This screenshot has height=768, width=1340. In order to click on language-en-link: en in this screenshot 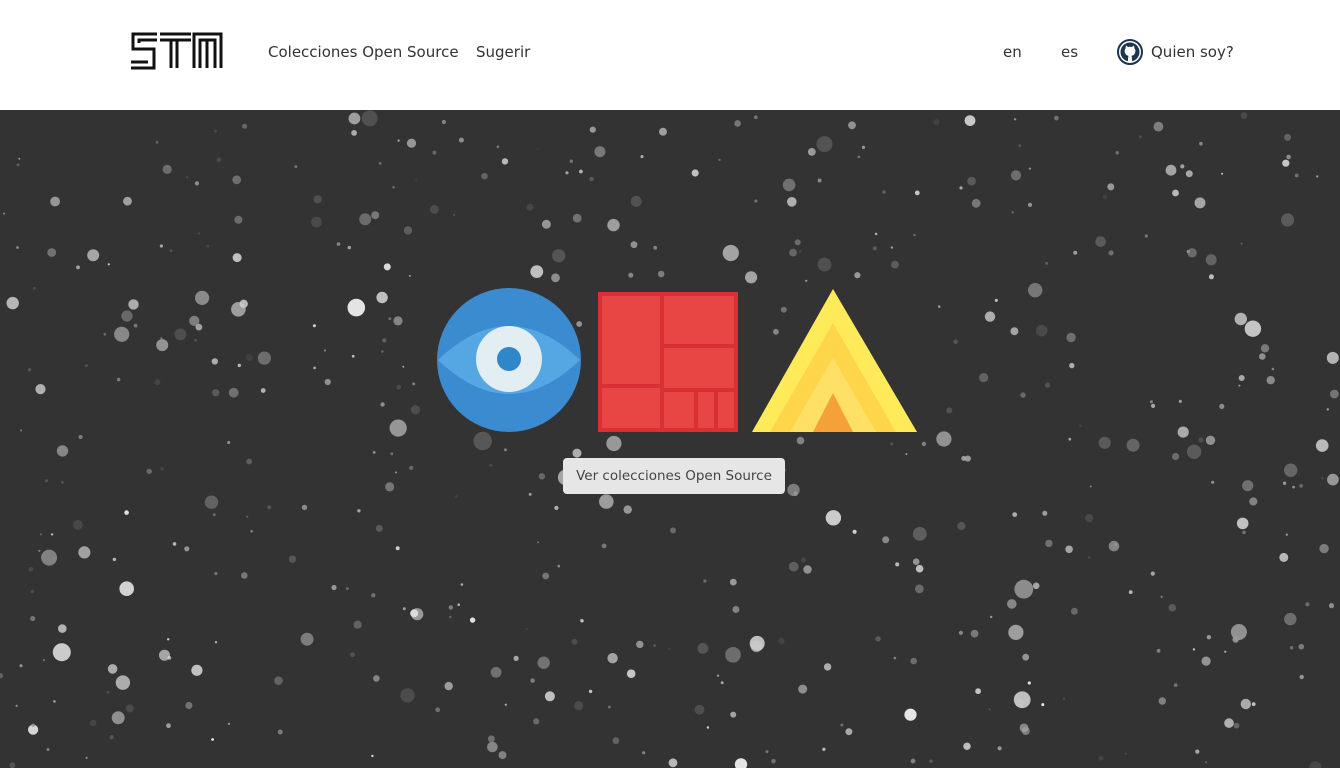, I will do `click(1012, 52)`.